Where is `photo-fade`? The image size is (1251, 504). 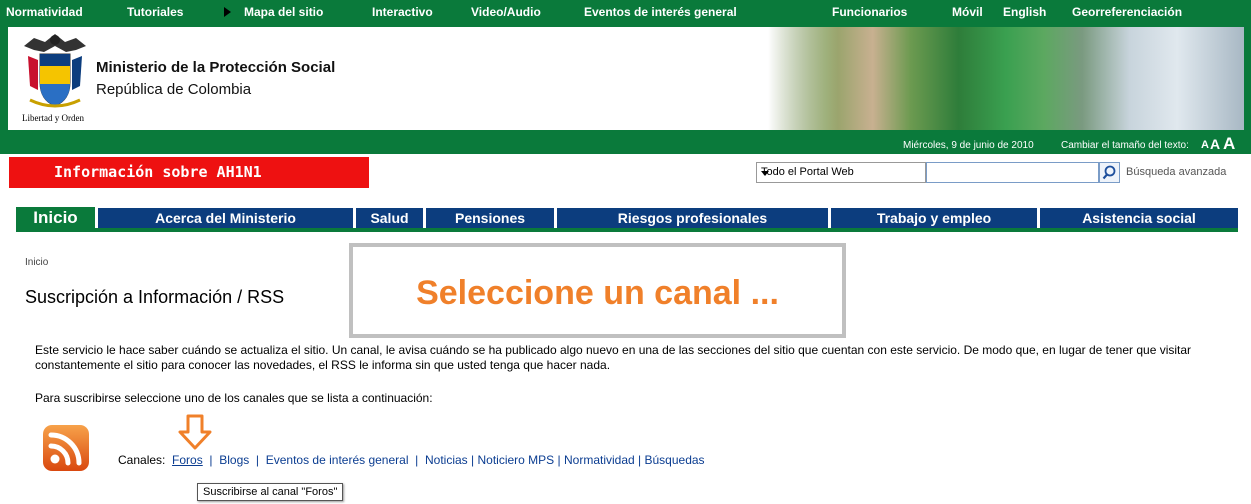
photo-fade is located at coordinates (803, 78).